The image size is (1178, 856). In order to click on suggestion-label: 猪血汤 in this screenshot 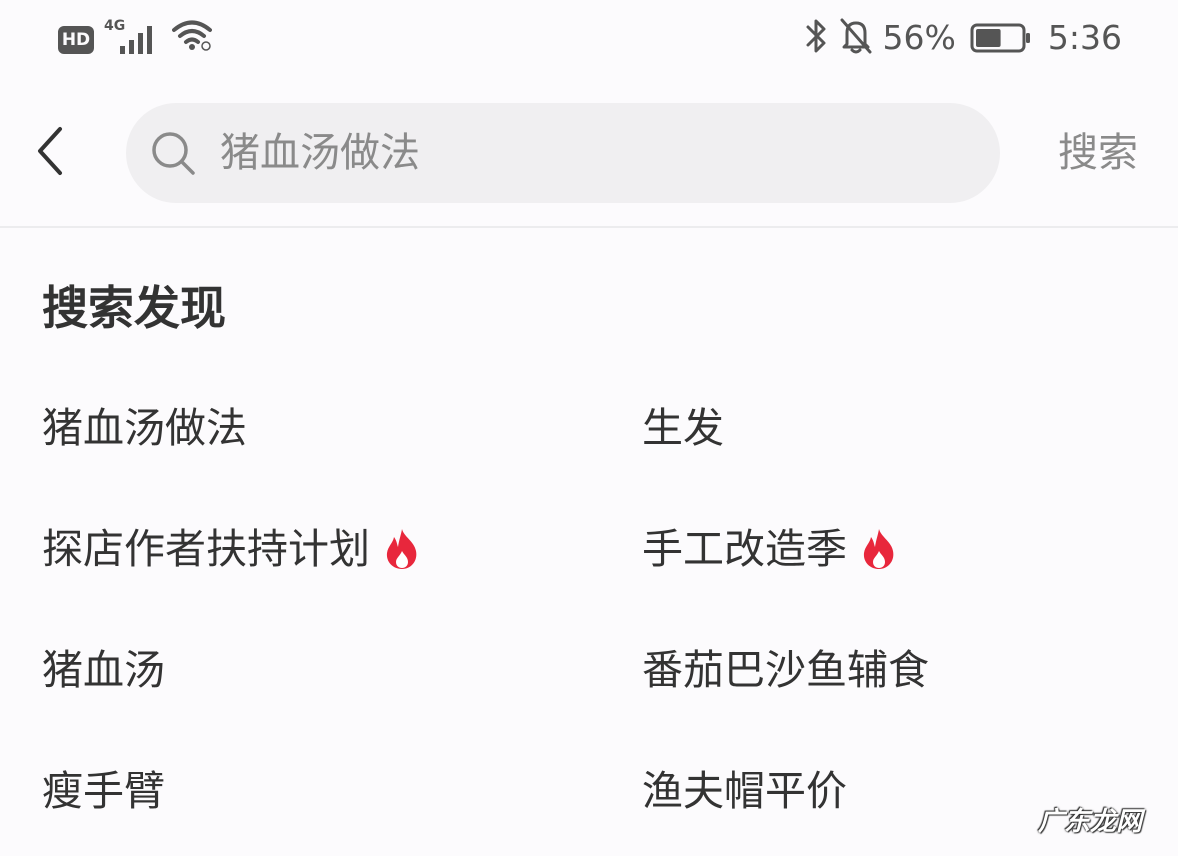, I will do `click(103, 670)`.